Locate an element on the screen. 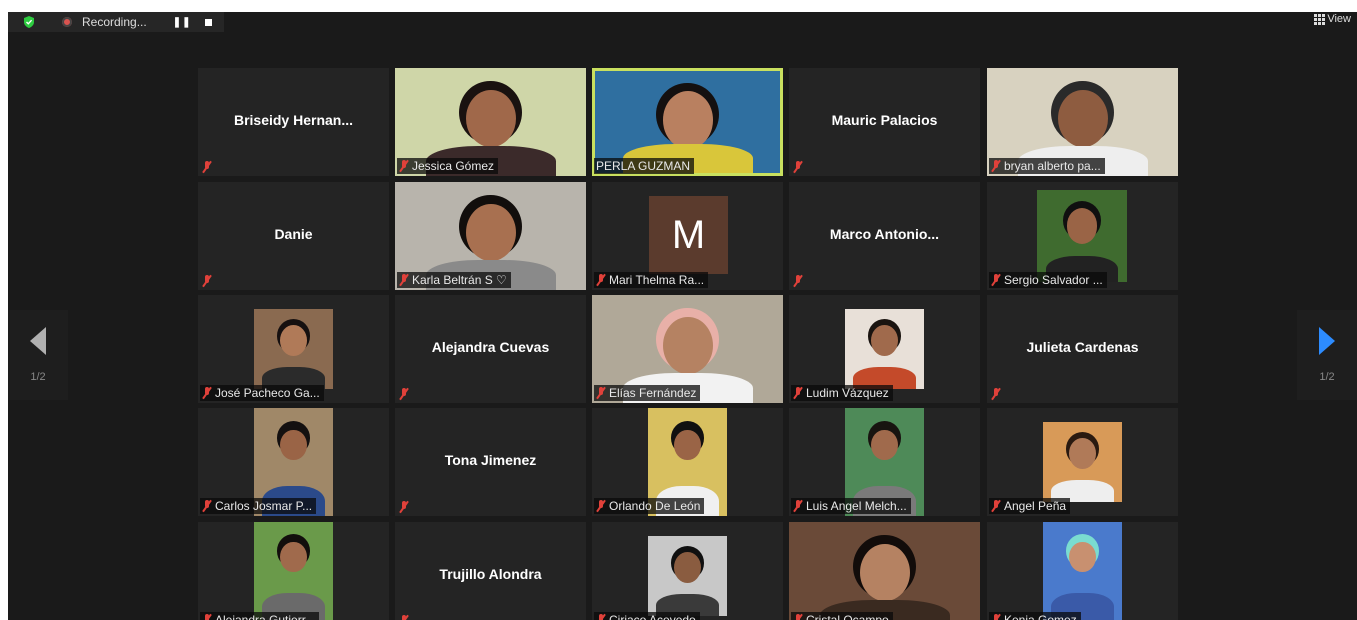  participant-tile: Angel Peña is located at coordinates (1082, 462).